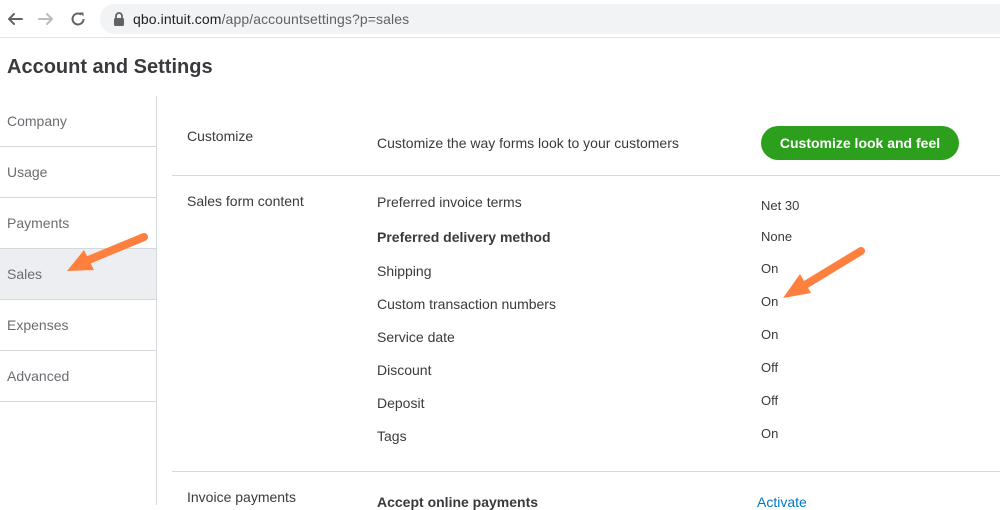  What do you see at coordinates (780, 205) in the screenshot?
I see `setting-value-preferred-invoice-terms: Net 30` at bounding box center [780, 205].